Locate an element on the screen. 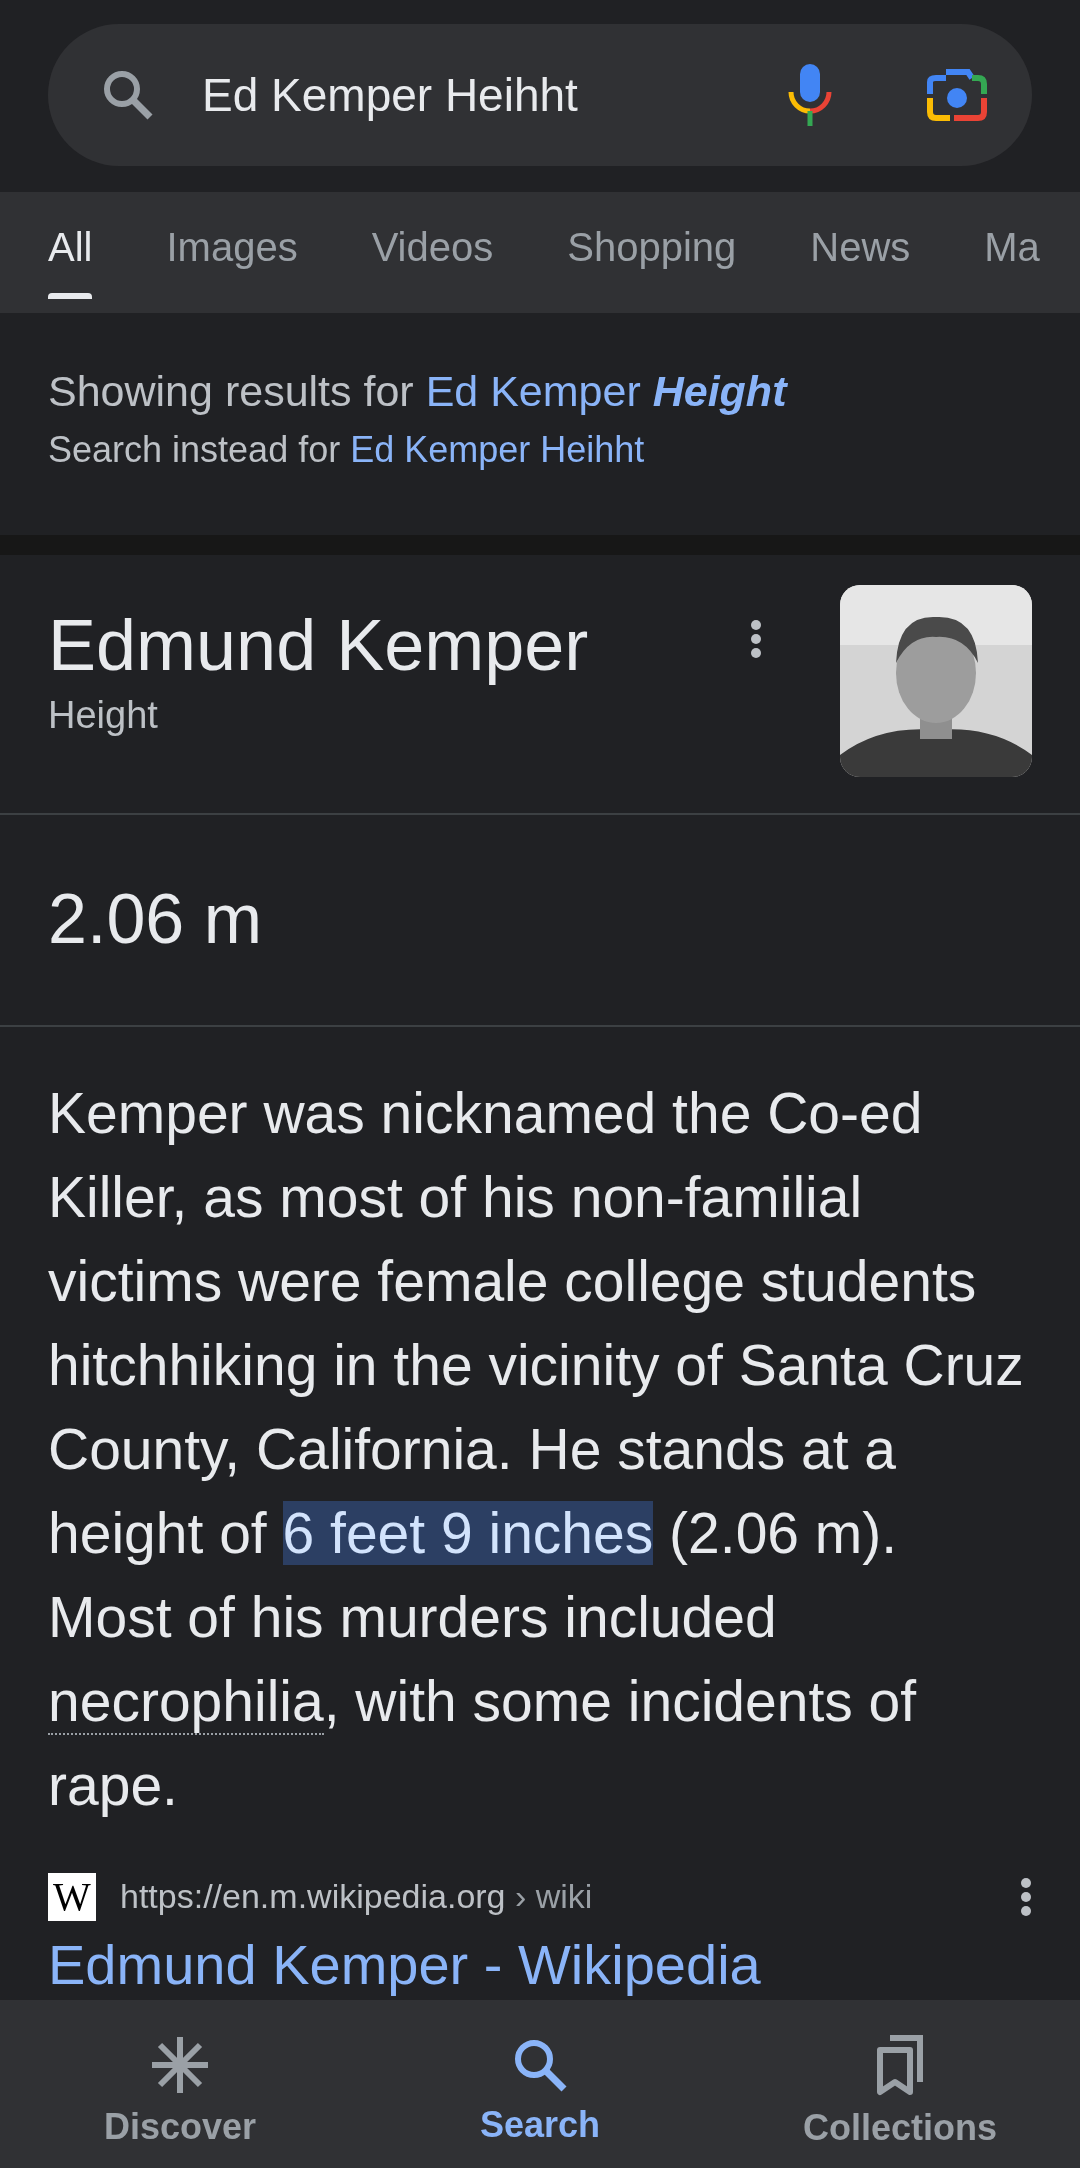 The height and width of the screenshot is (2168, 1080). microphone-icon is located at coordinates (810, 95).